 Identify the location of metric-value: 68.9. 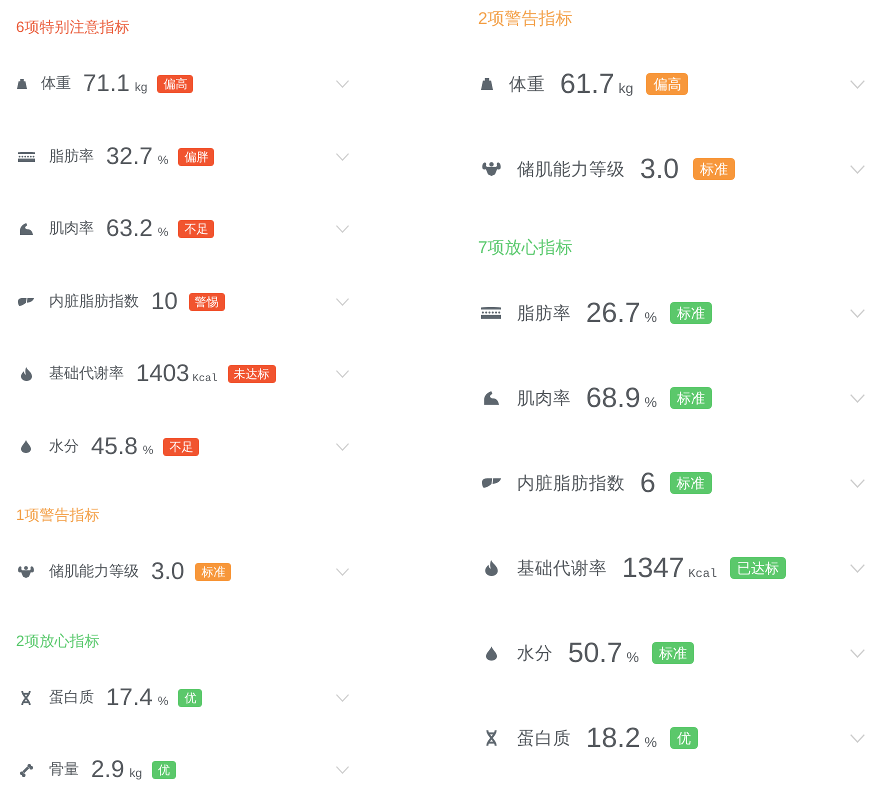
(613, 398).